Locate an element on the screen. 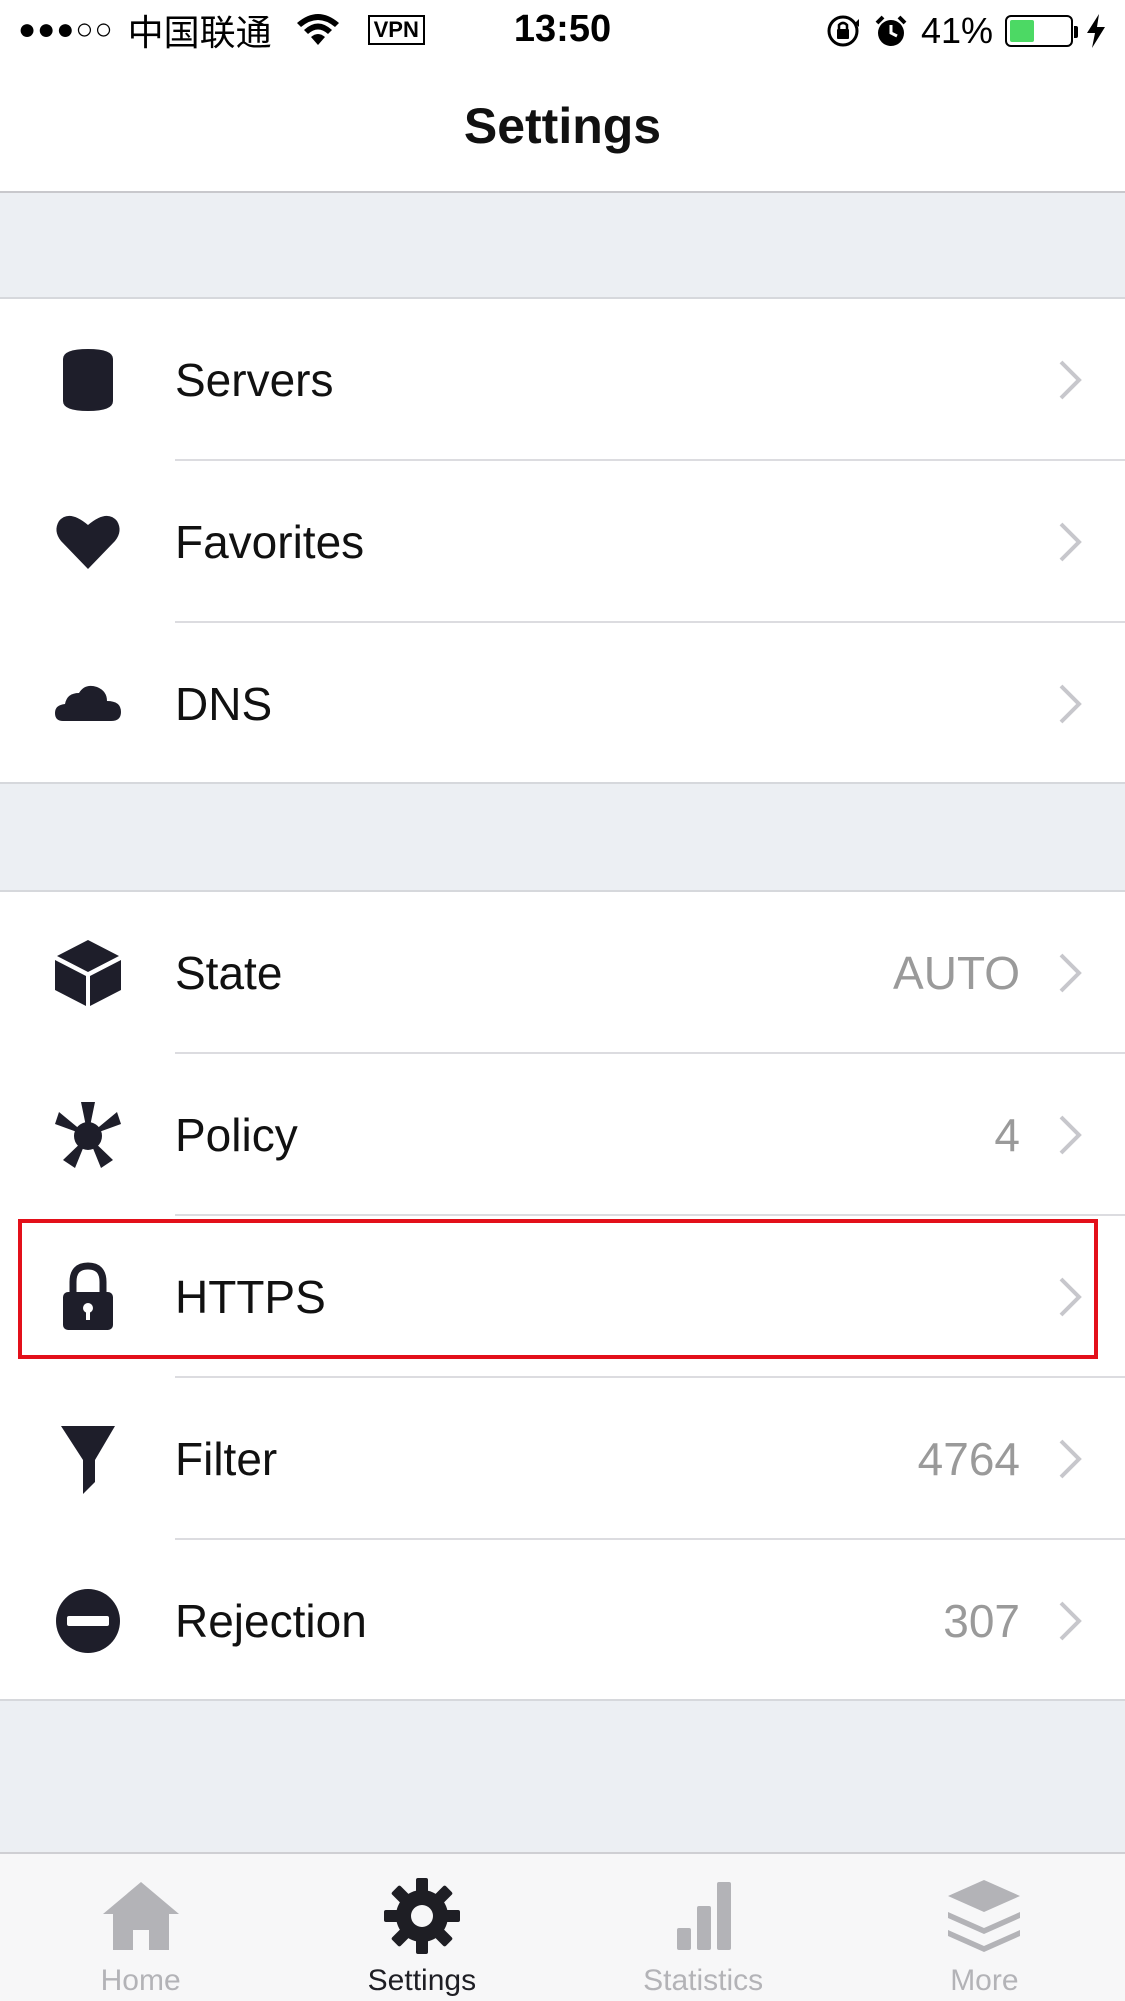 The width and height of the screenshot is (1125, 2001). navigation-bar: Settings is located at coordinates (562, 126).